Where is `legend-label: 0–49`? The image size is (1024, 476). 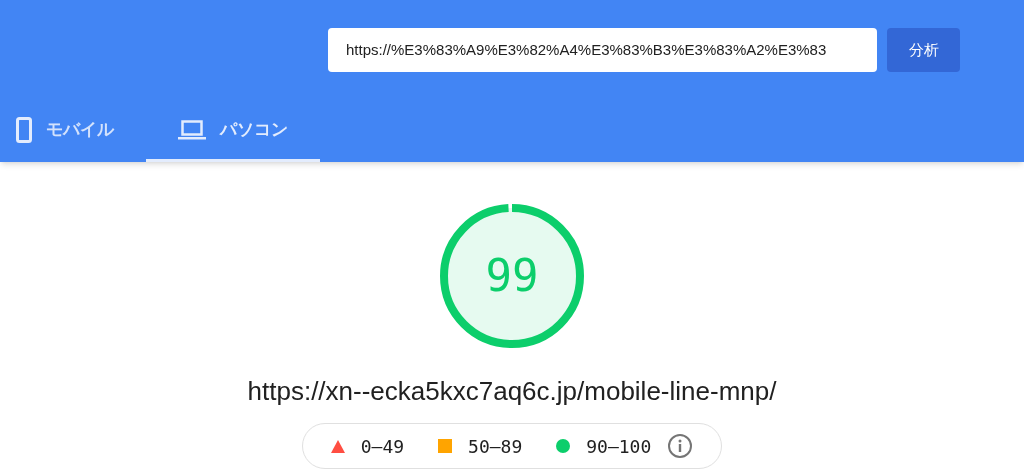 legend-label: 0–49 is located at coordinates (382, 446).